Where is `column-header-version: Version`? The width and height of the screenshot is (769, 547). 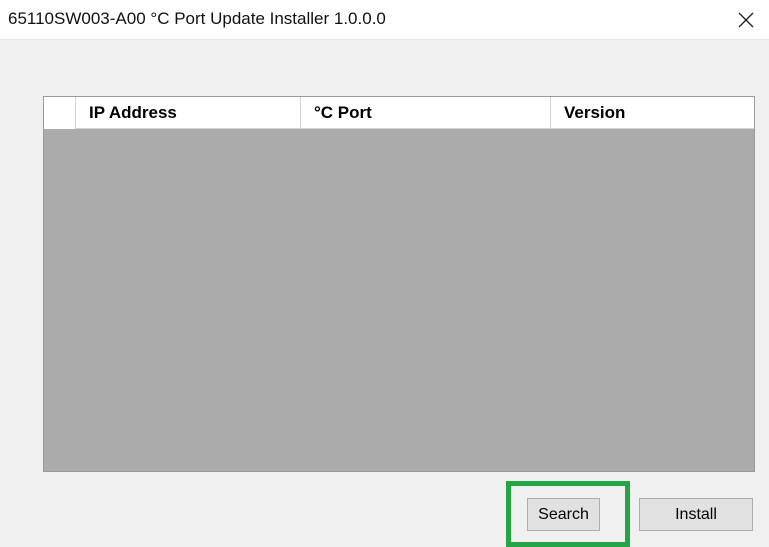 column-header-version: Version is located at coordinates (652, 113).